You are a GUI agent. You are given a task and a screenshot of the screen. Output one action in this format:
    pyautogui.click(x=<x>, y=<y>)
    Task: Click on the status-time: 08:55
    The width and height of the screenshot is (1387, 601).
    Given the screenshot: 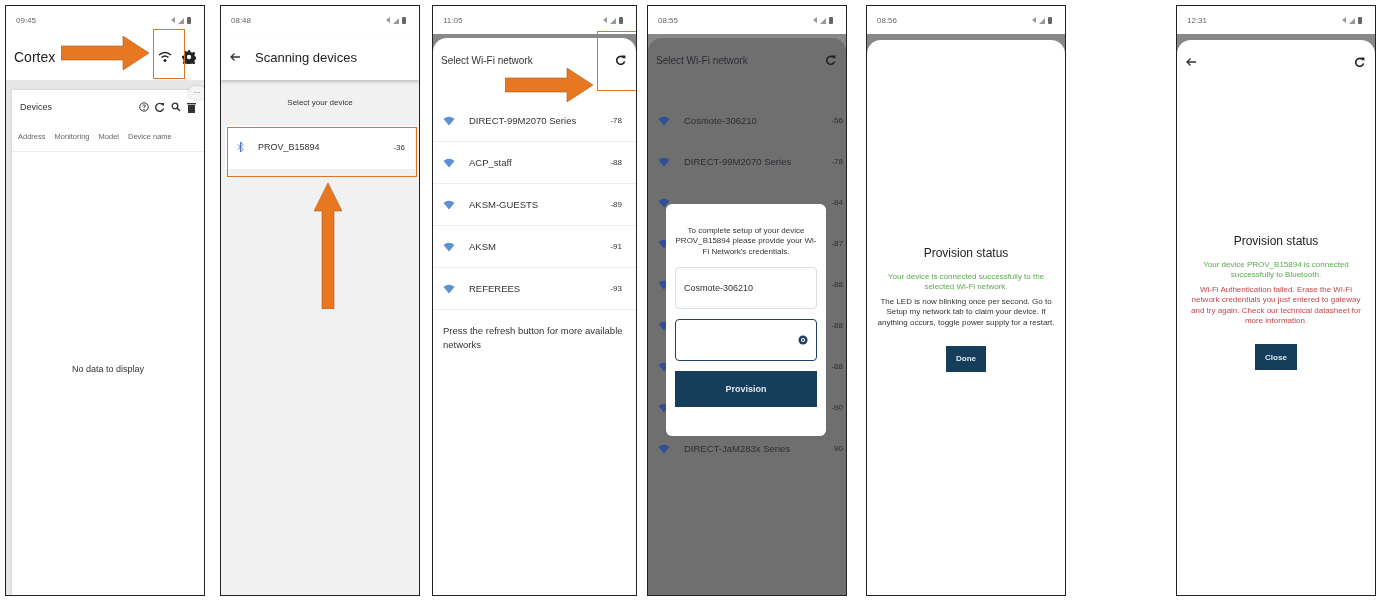 What is the action you would take?
    pyautogui.click(x=668, y=20)
    